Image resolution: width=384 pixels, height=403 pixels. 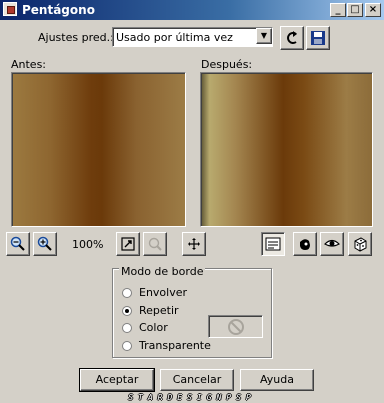 I want to click on radio-repetir-label: Repetir, so click(x=159, y=310).